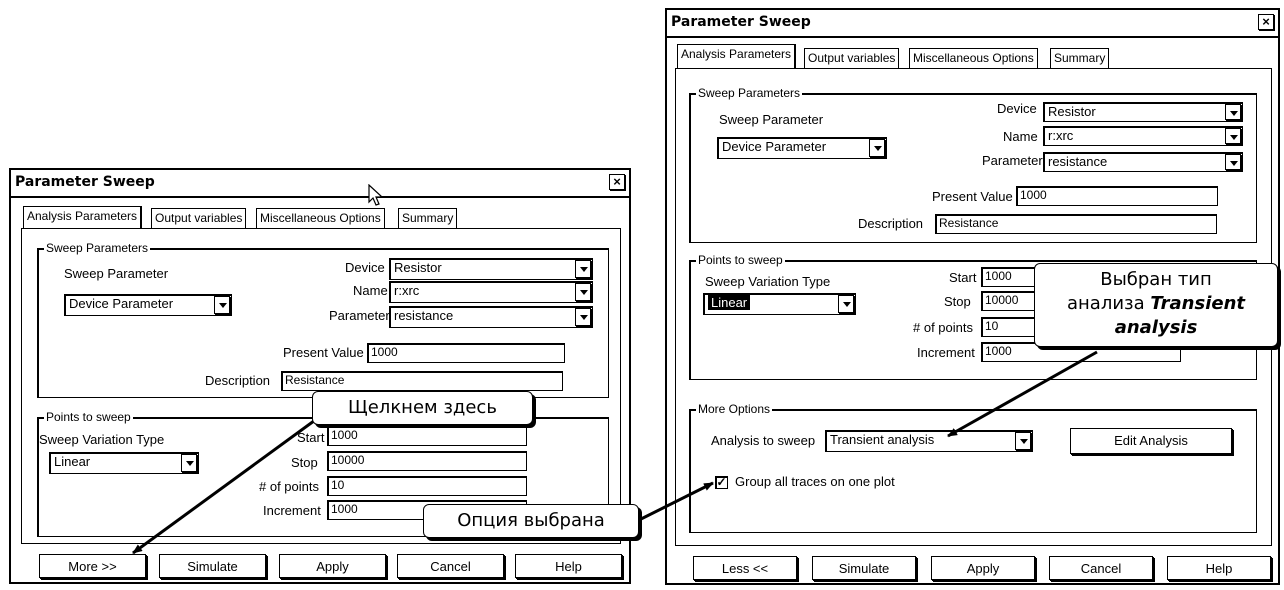 The image size is (1284, 590). I want to click on callout-transient-line2: анализа Transient, so click(1156, 304).